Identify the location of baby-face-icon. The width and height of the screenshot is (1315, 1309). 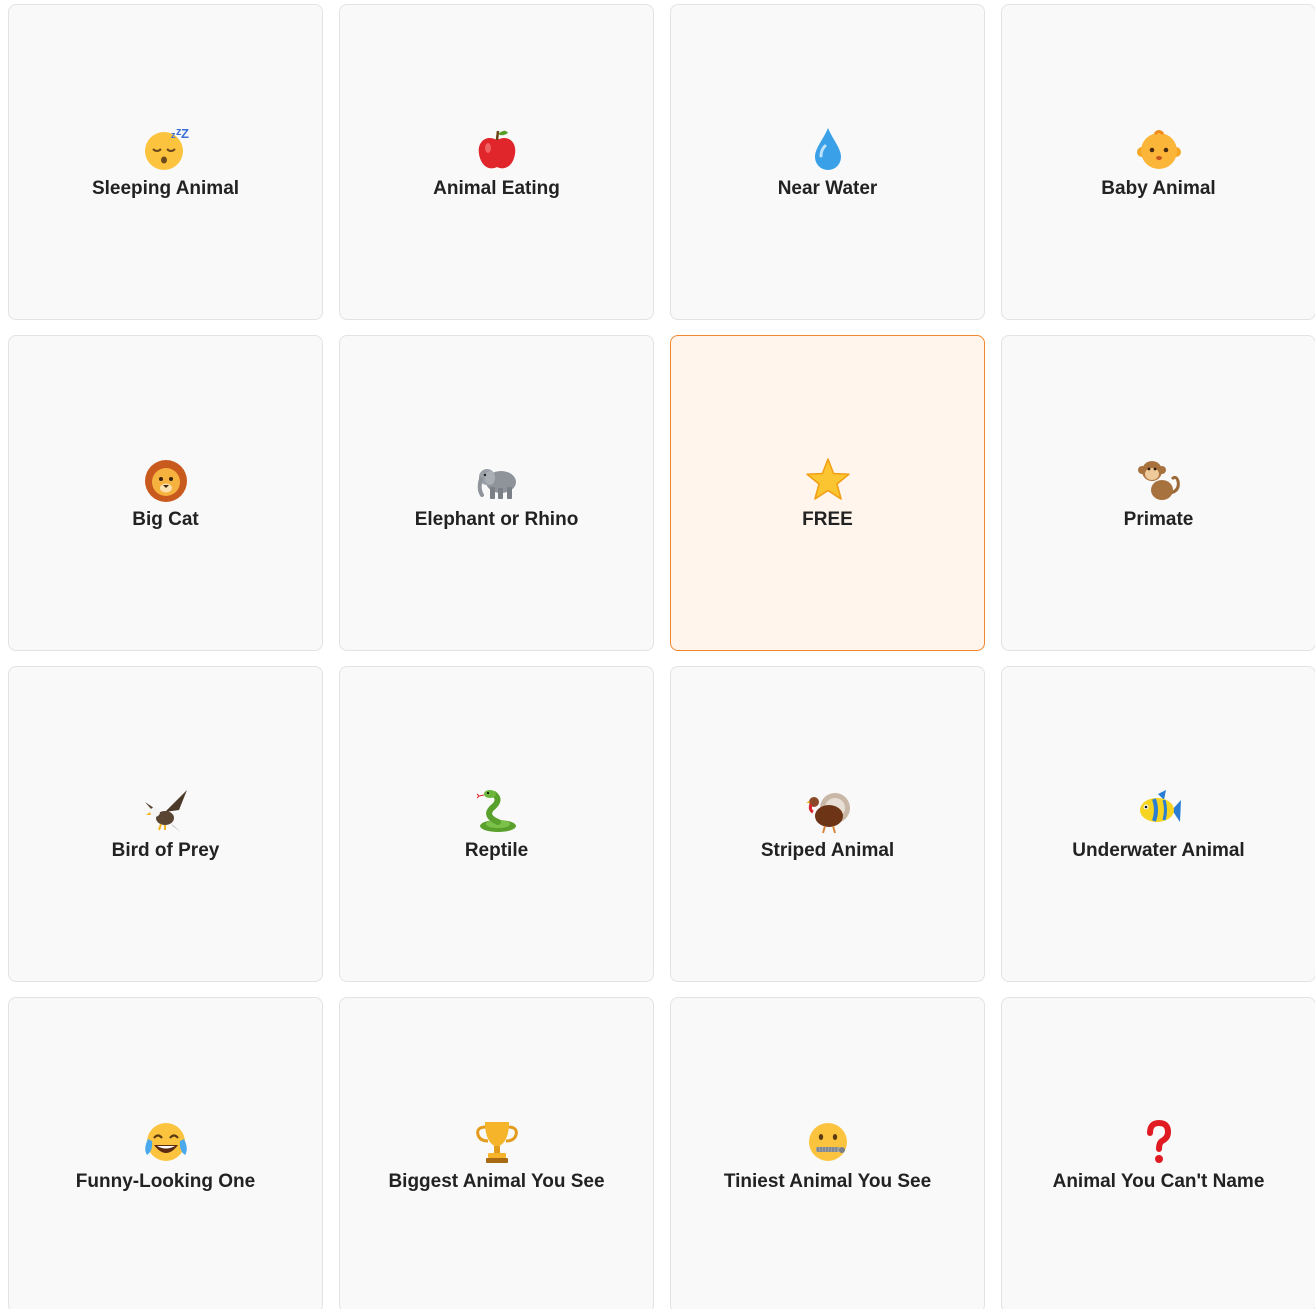
(1159, 149).